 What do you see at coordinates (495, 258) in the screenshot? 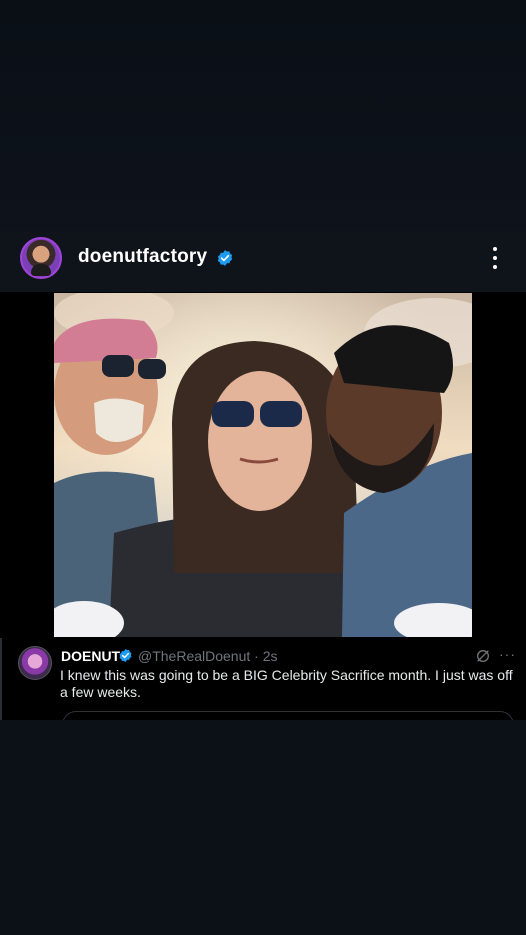
I see `more-vertical-icon` at bounding box center [495, 258].